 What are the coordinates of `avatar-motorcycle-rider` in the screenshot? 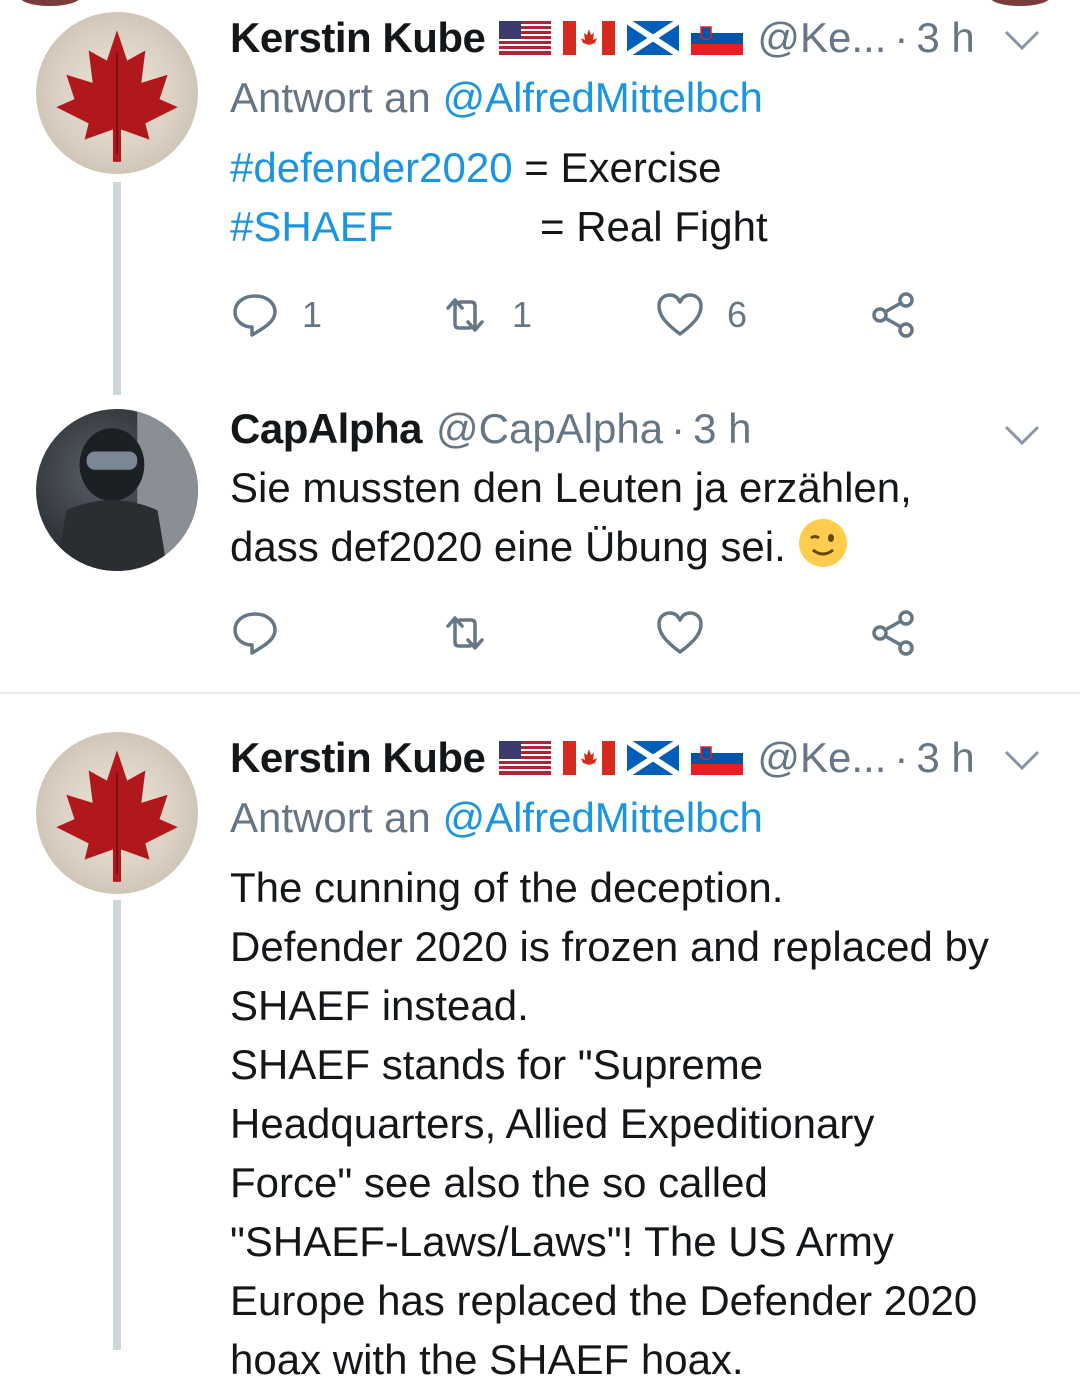 It's located at (117, 490).